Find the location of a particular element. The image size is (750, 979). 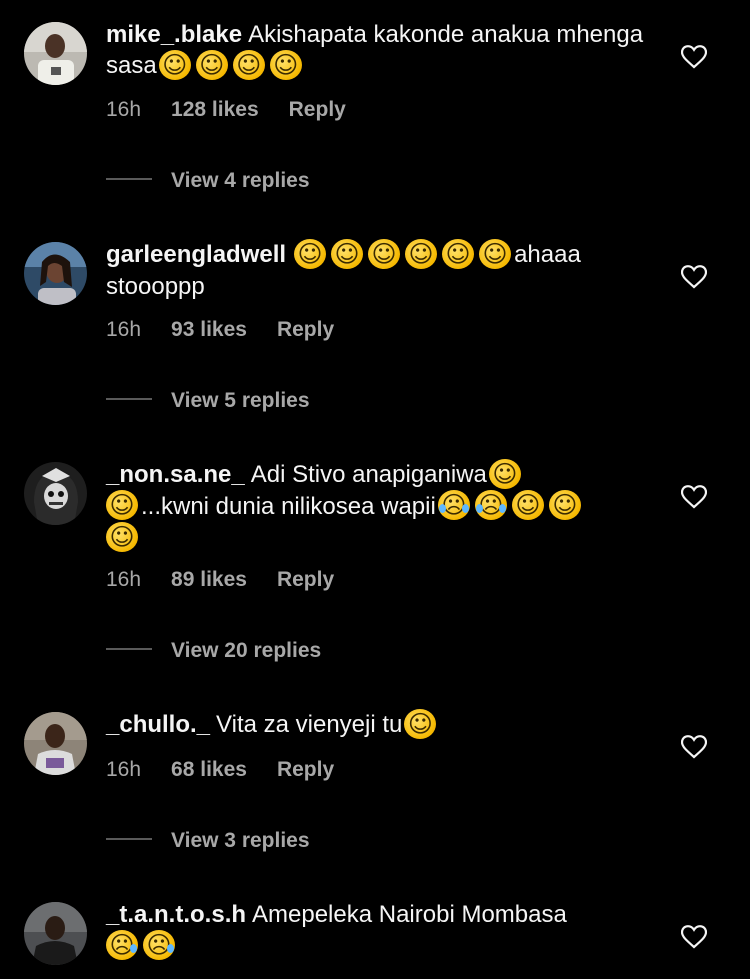

comment-body: Adi Stivo anapiganiwa is located at coordinates (368, 474).